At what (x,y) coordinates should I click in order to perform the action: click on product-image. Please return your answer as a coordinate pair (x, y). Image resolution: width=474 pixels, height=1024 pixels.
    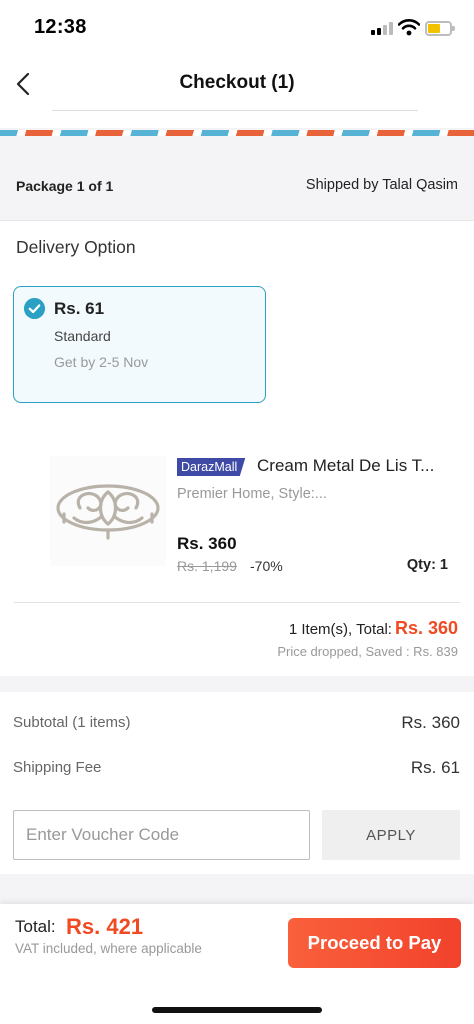
    Looking at the image, I should click on (108, 511).